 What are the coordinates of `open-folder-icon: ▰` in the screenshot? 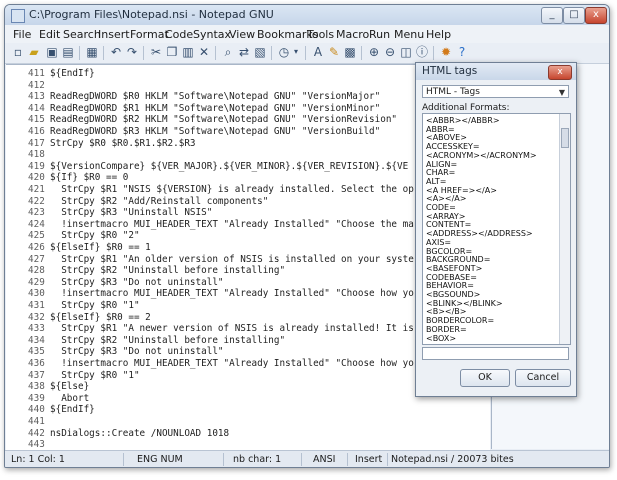 It's located at (34, 52).